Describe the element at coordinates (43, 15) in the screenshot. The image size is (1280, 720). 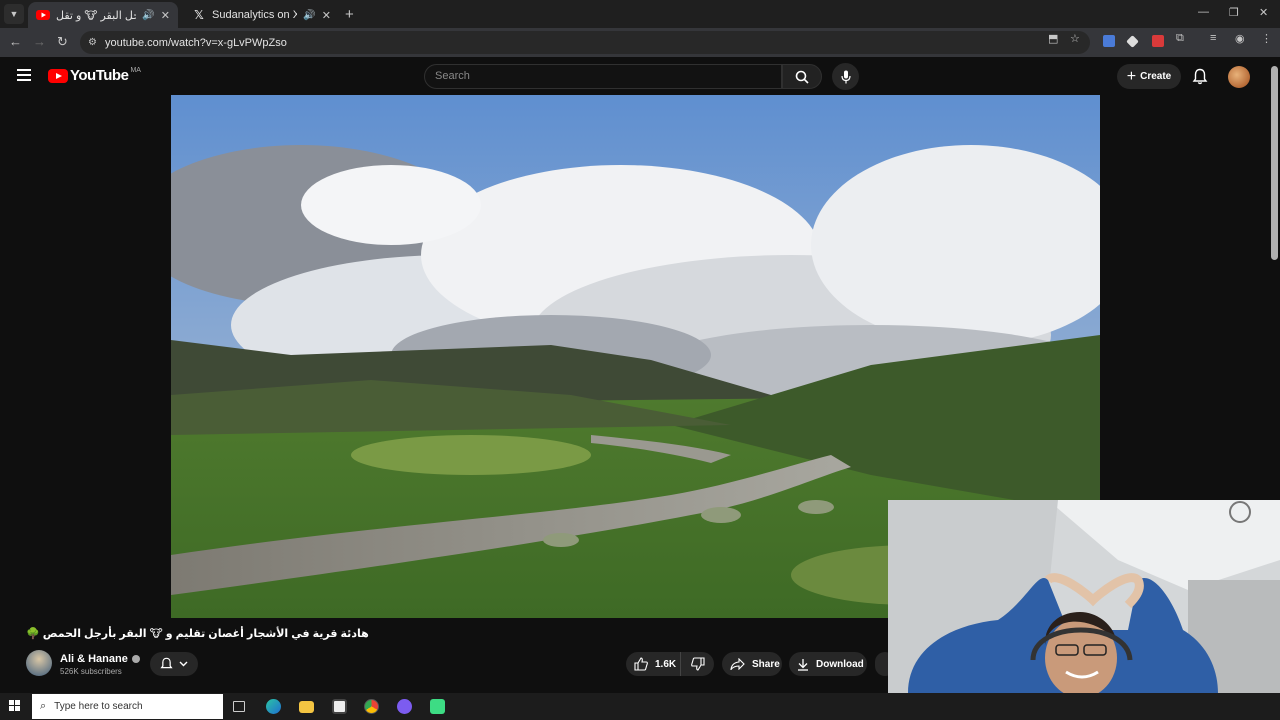
I see `youtube-favicon-icon` at that location.